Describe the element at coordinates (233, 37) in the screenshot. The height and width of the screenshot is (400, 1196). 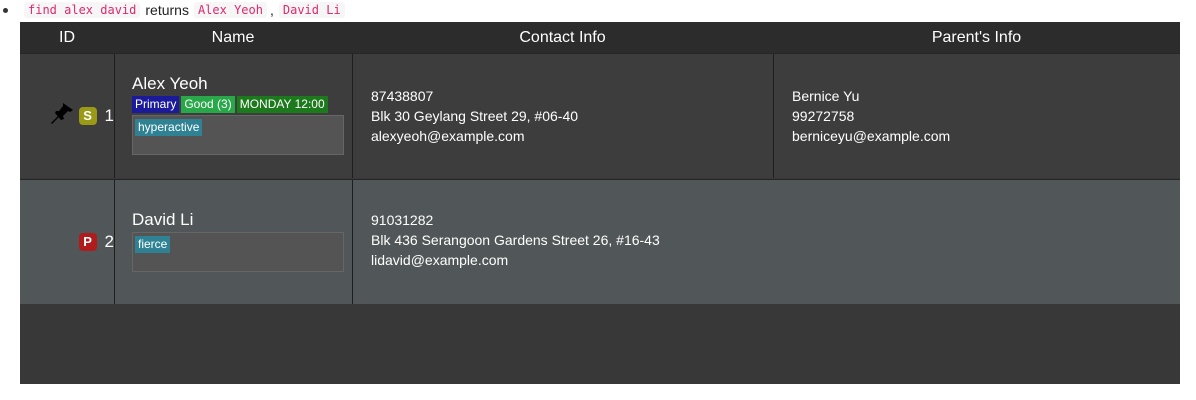
I see `header-name: Name` at that location.